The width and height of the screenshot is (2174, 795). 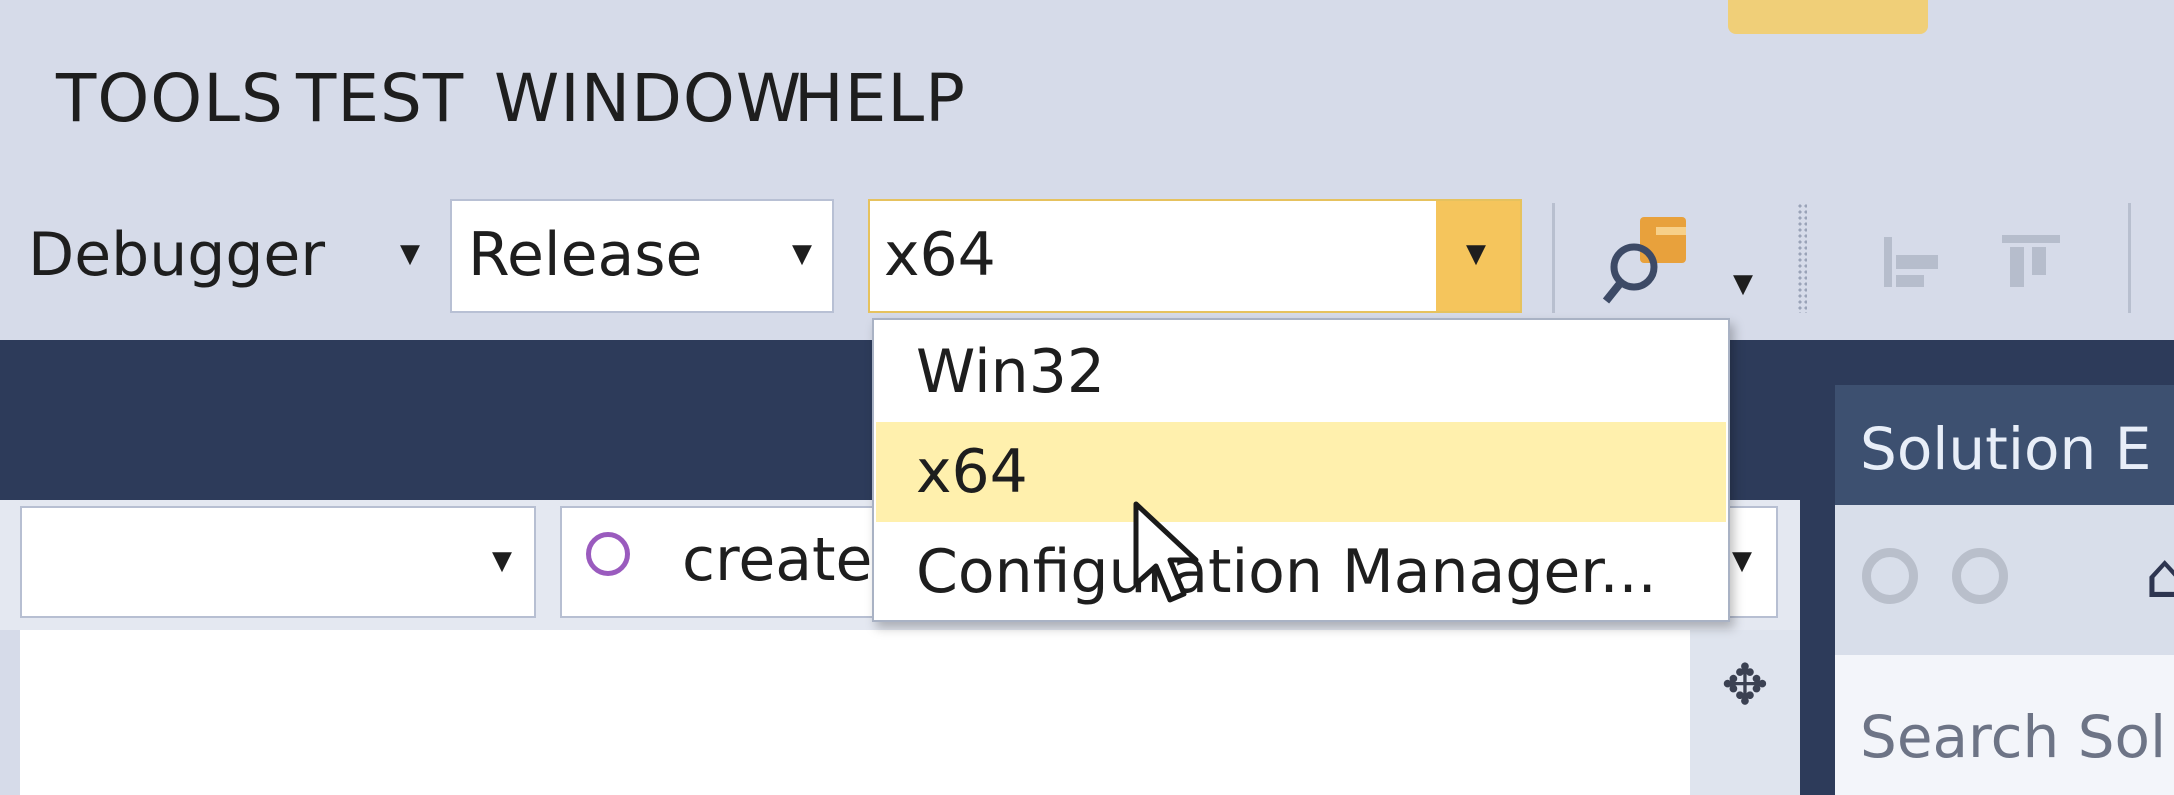 I want to click on dropdown-option-x64: x64, so click(x=1301, y=472).